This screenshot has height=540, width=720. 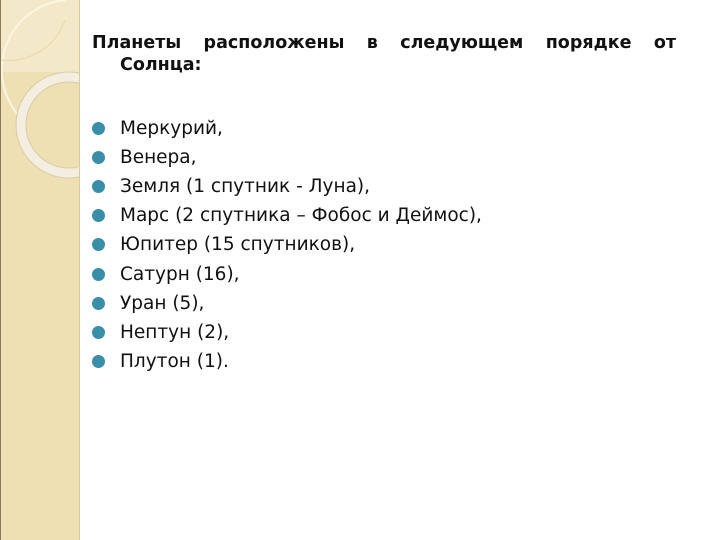 What do you see at coordinates (287, 273) in the screenshot?
I see `list-item: Сатурн (16),` at bounding box center [287, 273].